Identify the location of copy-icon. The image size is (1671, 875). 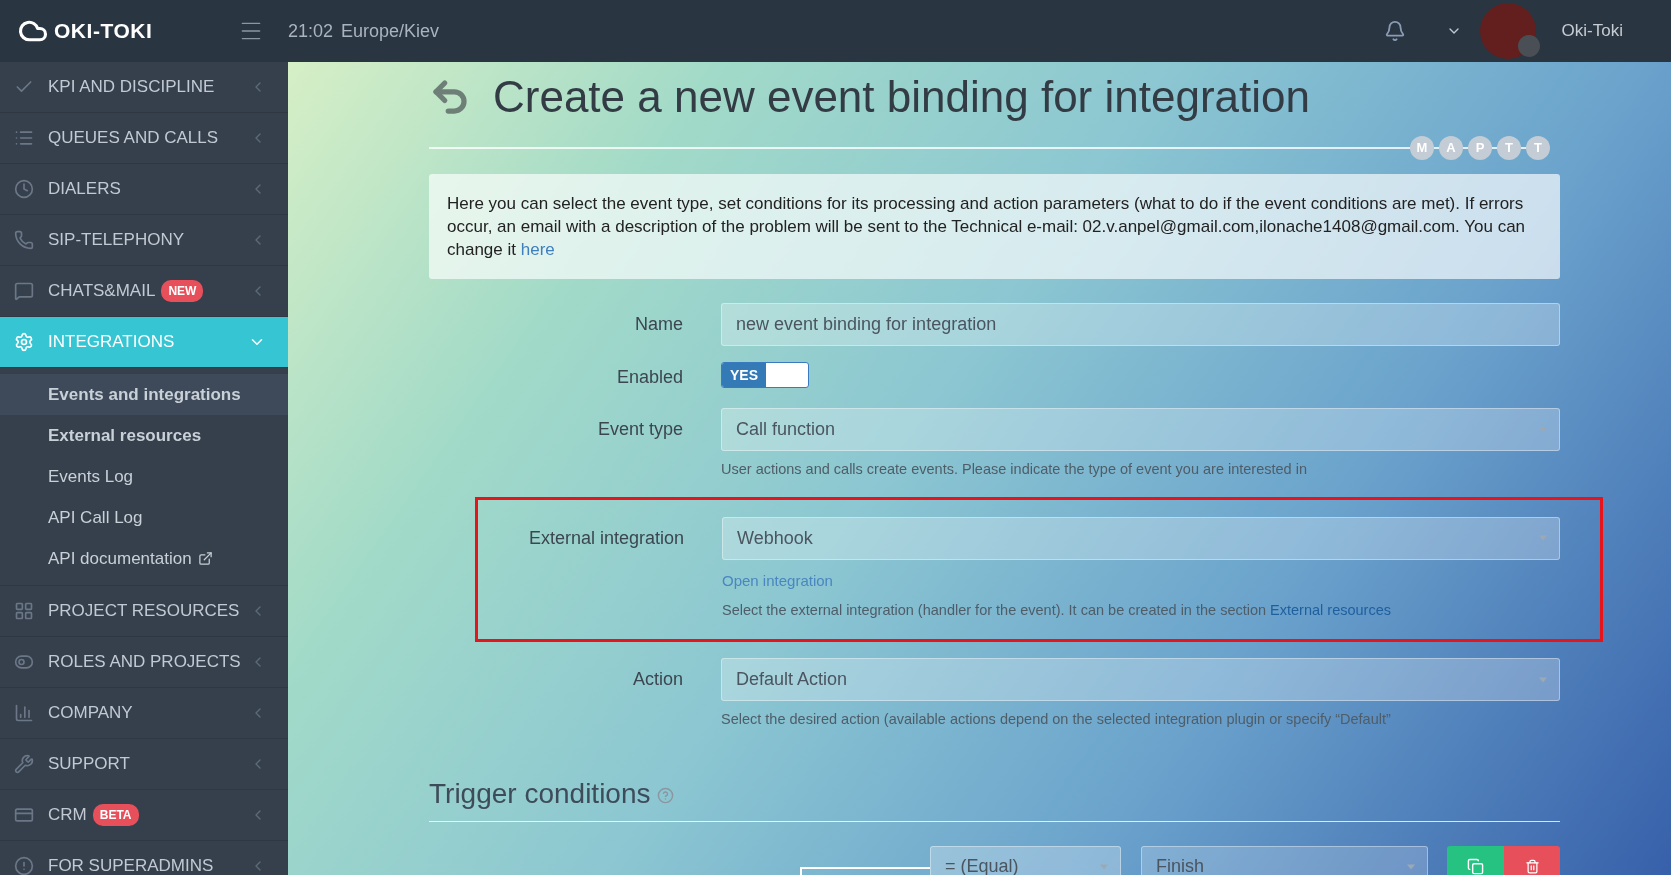
(1475, 866).